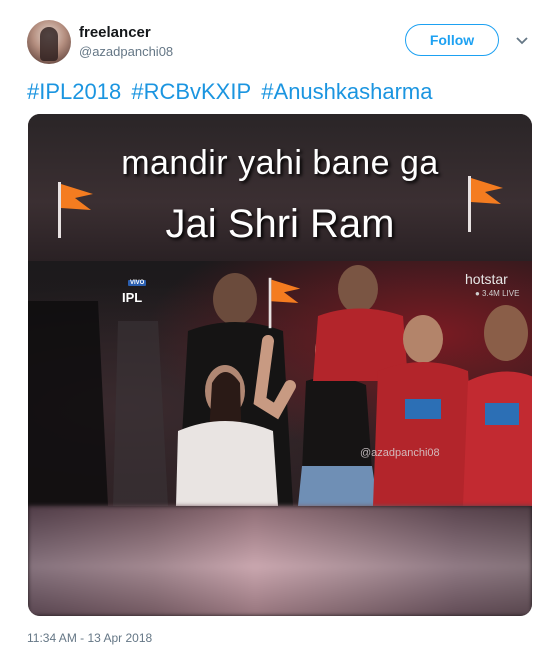 Image resolution: width=556 pixels, height=646 pixels. What do you see at coordinates (280, 163) in the screenshot?
I see `meme-caption-line1: mandir yahi bane ga` at bounding box center [280, 163].